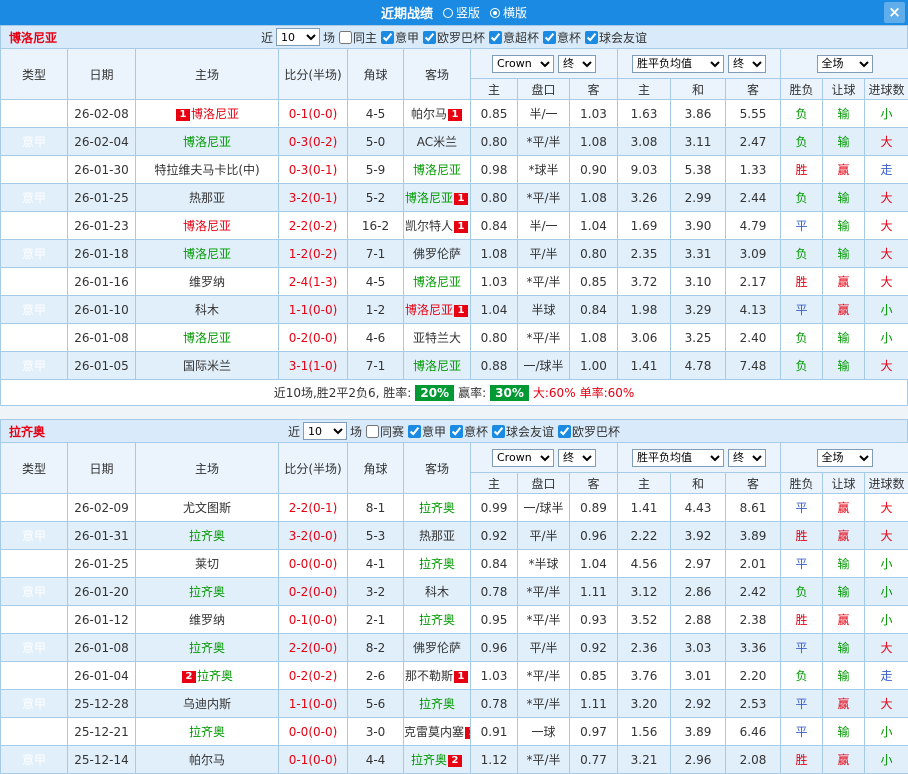 This screenshot has height=774, width=908. What do you see at coordinates (407, 37) in the screenshot?
I see `filter-label: 意甲` at bounding box center [407, 37].